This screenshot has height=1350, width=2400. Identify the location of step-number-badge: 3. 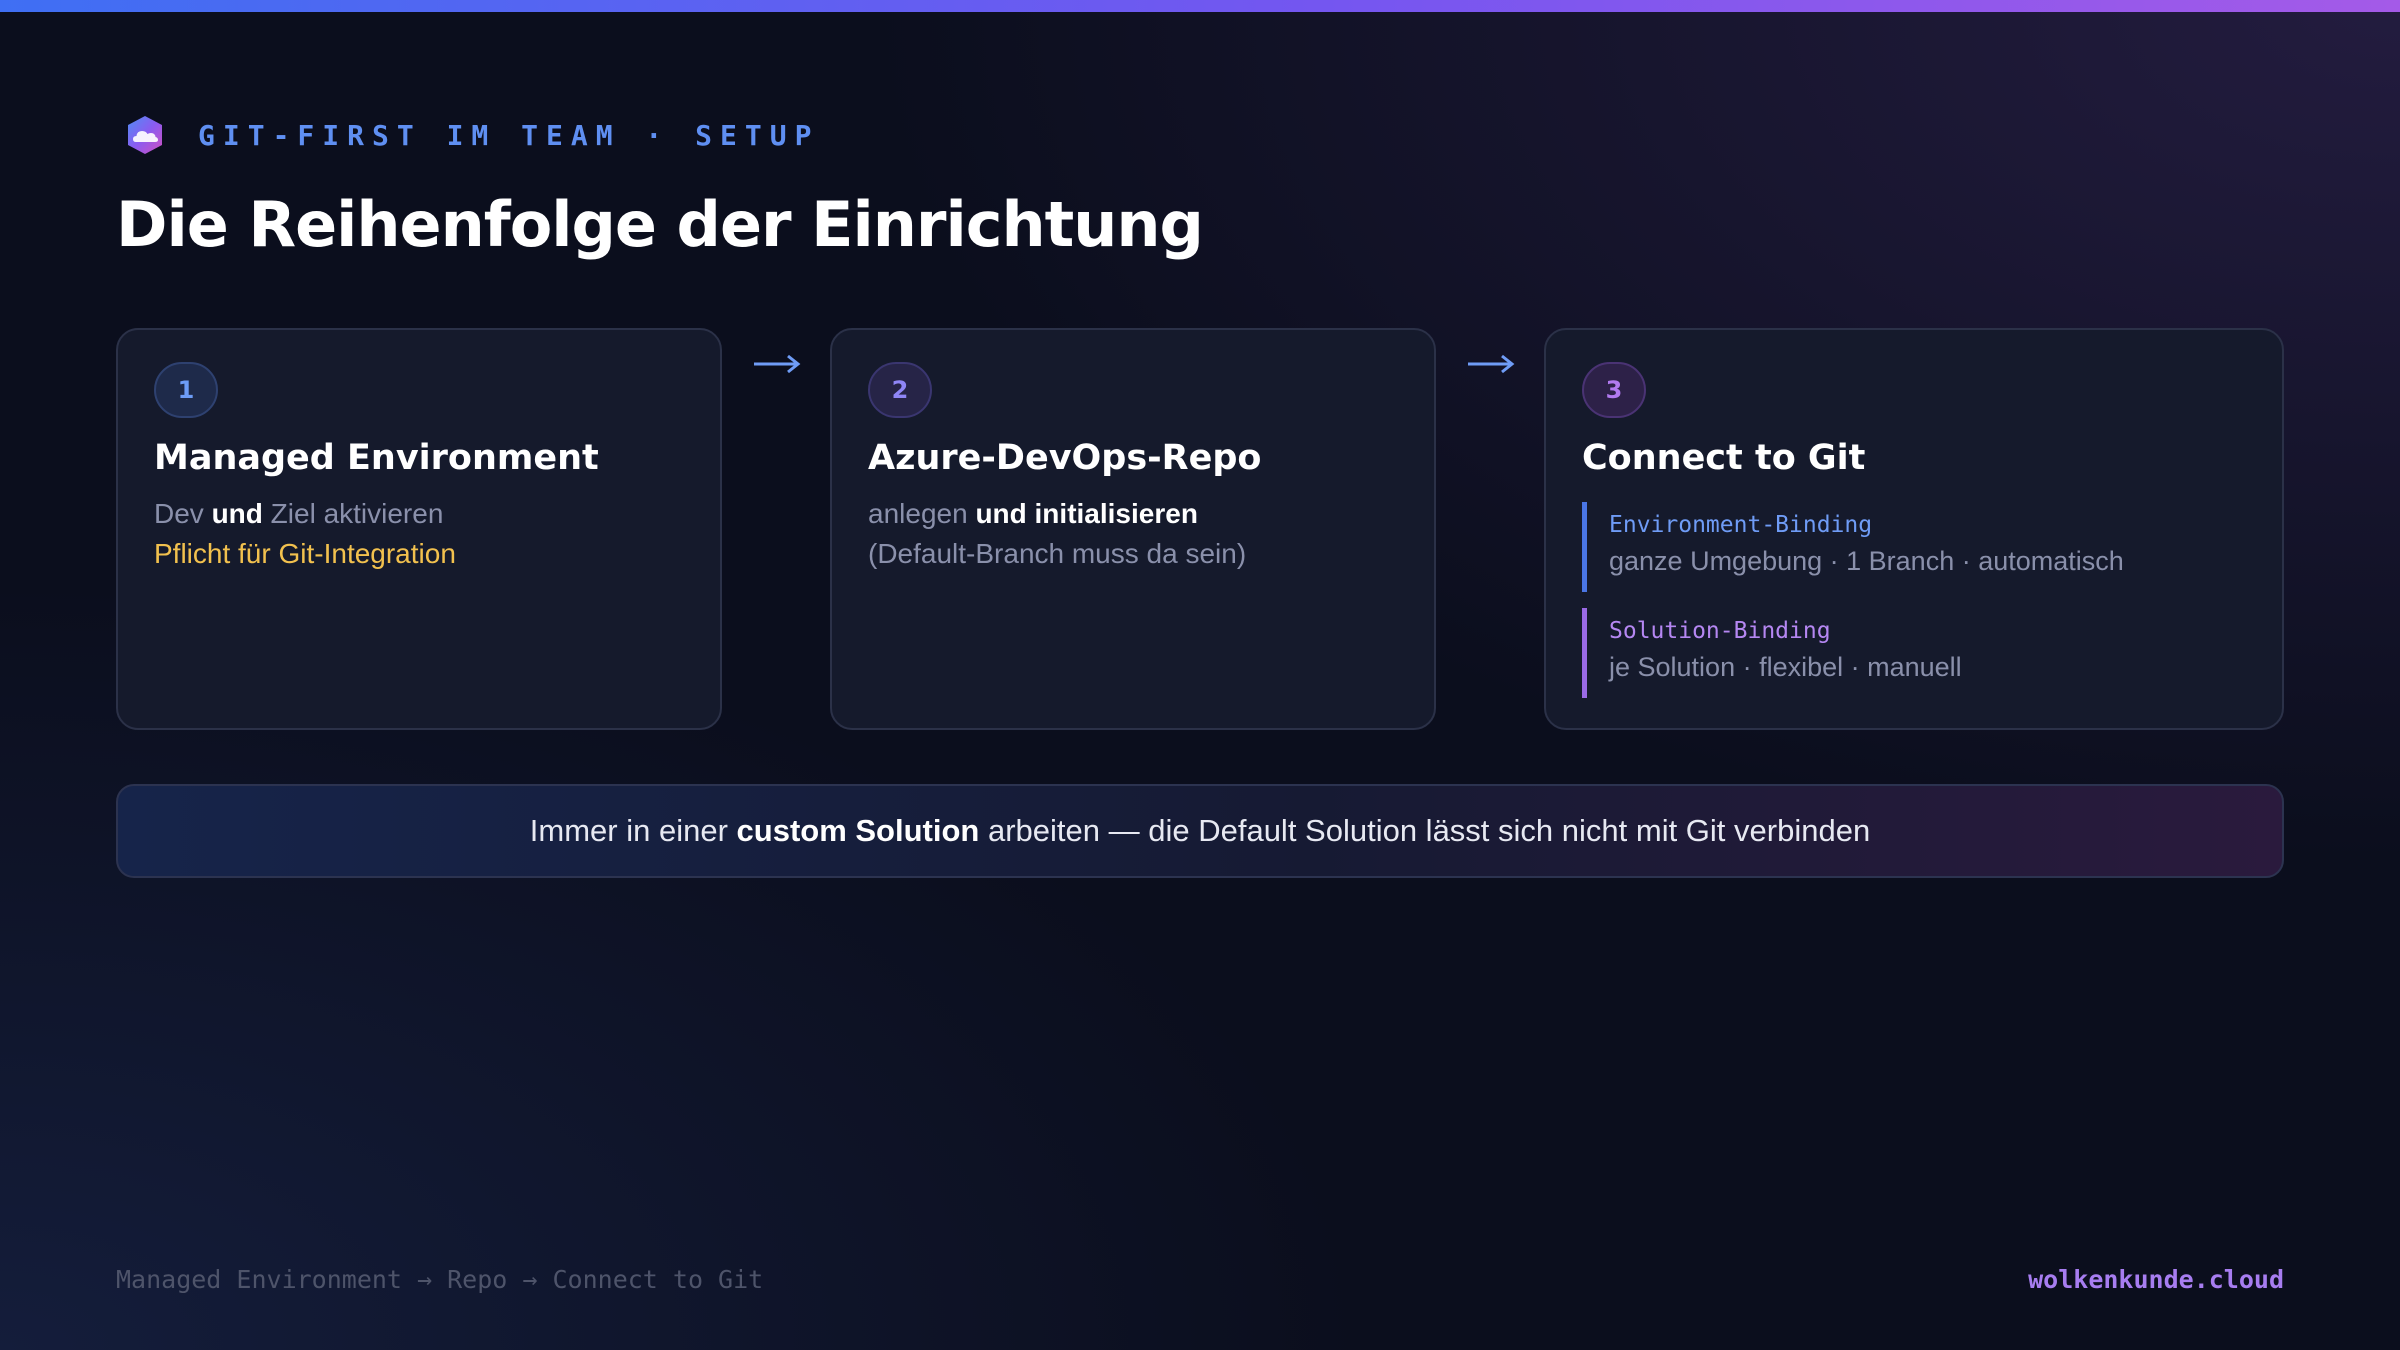
(1614, 390).